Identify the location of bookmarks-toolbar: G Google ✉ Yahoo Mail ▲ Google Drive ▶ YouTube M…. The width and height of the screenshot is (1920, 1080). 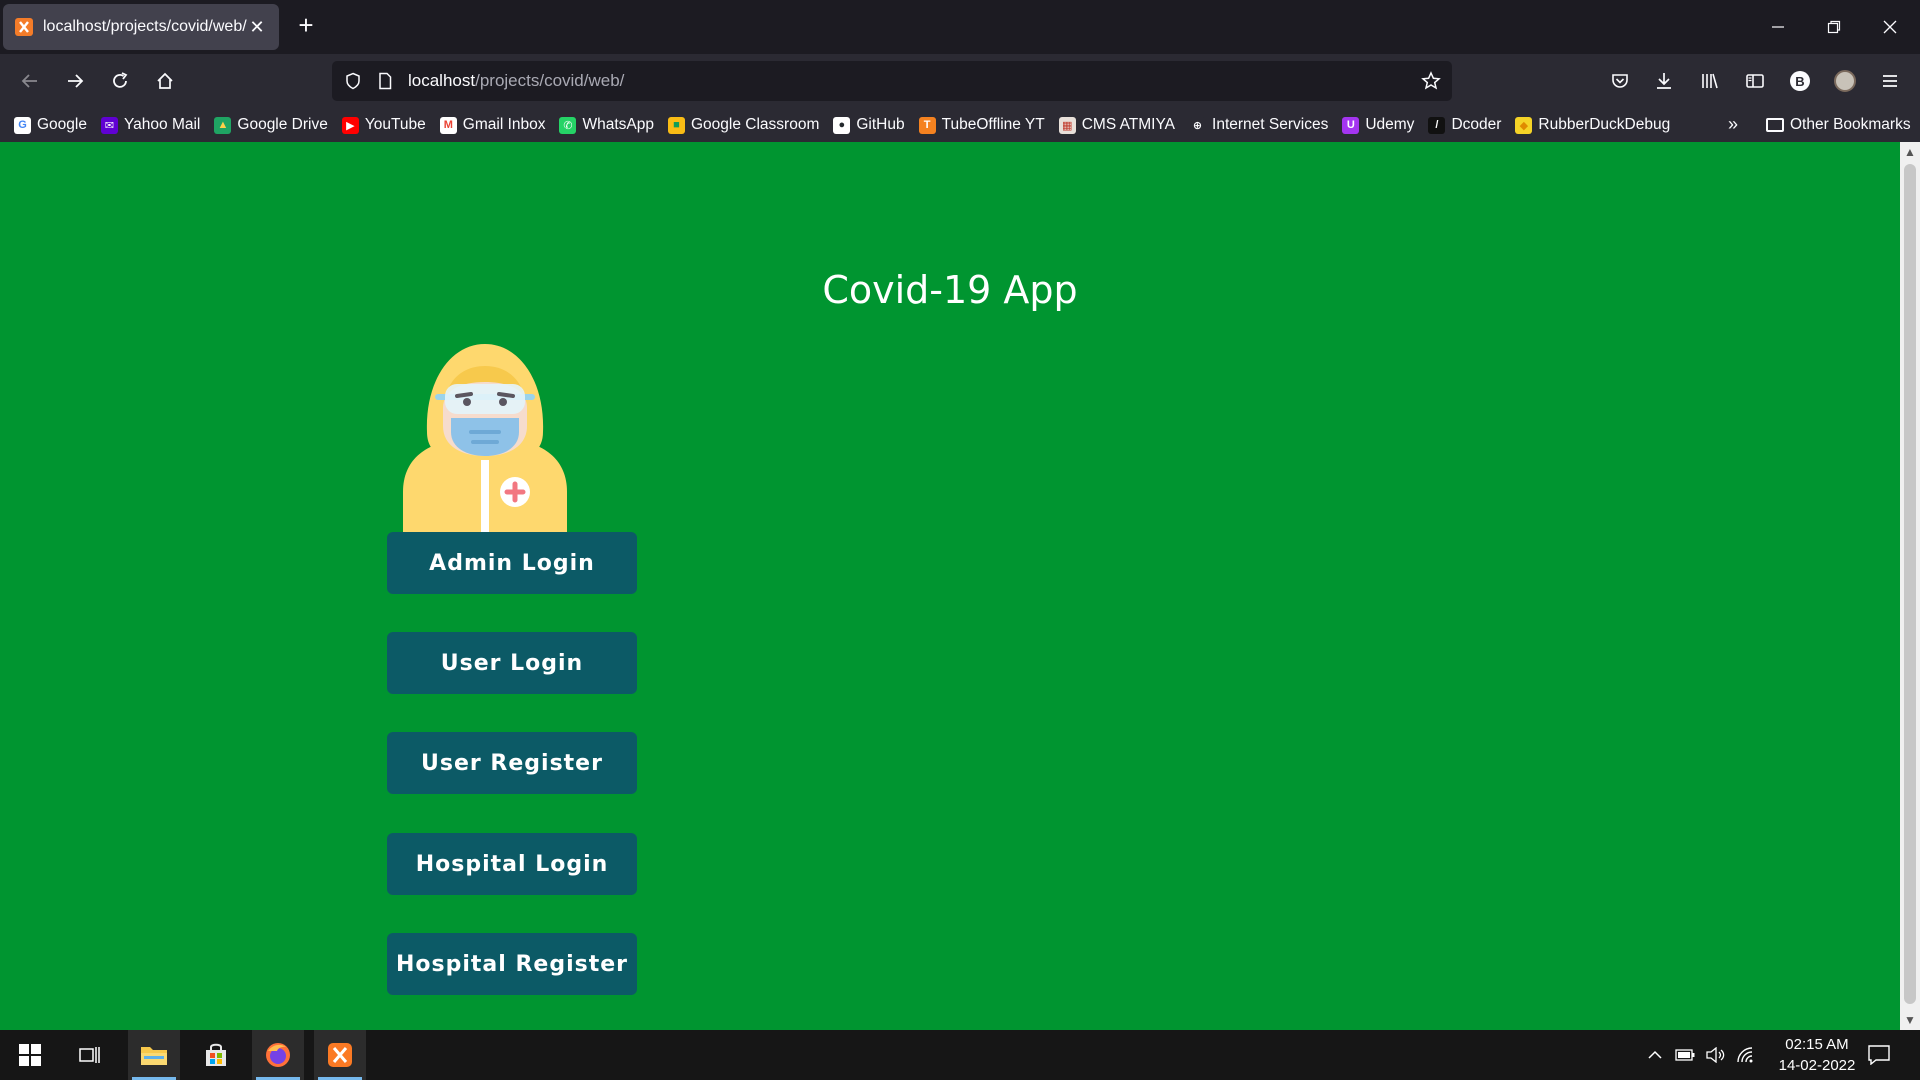
(960, 125).